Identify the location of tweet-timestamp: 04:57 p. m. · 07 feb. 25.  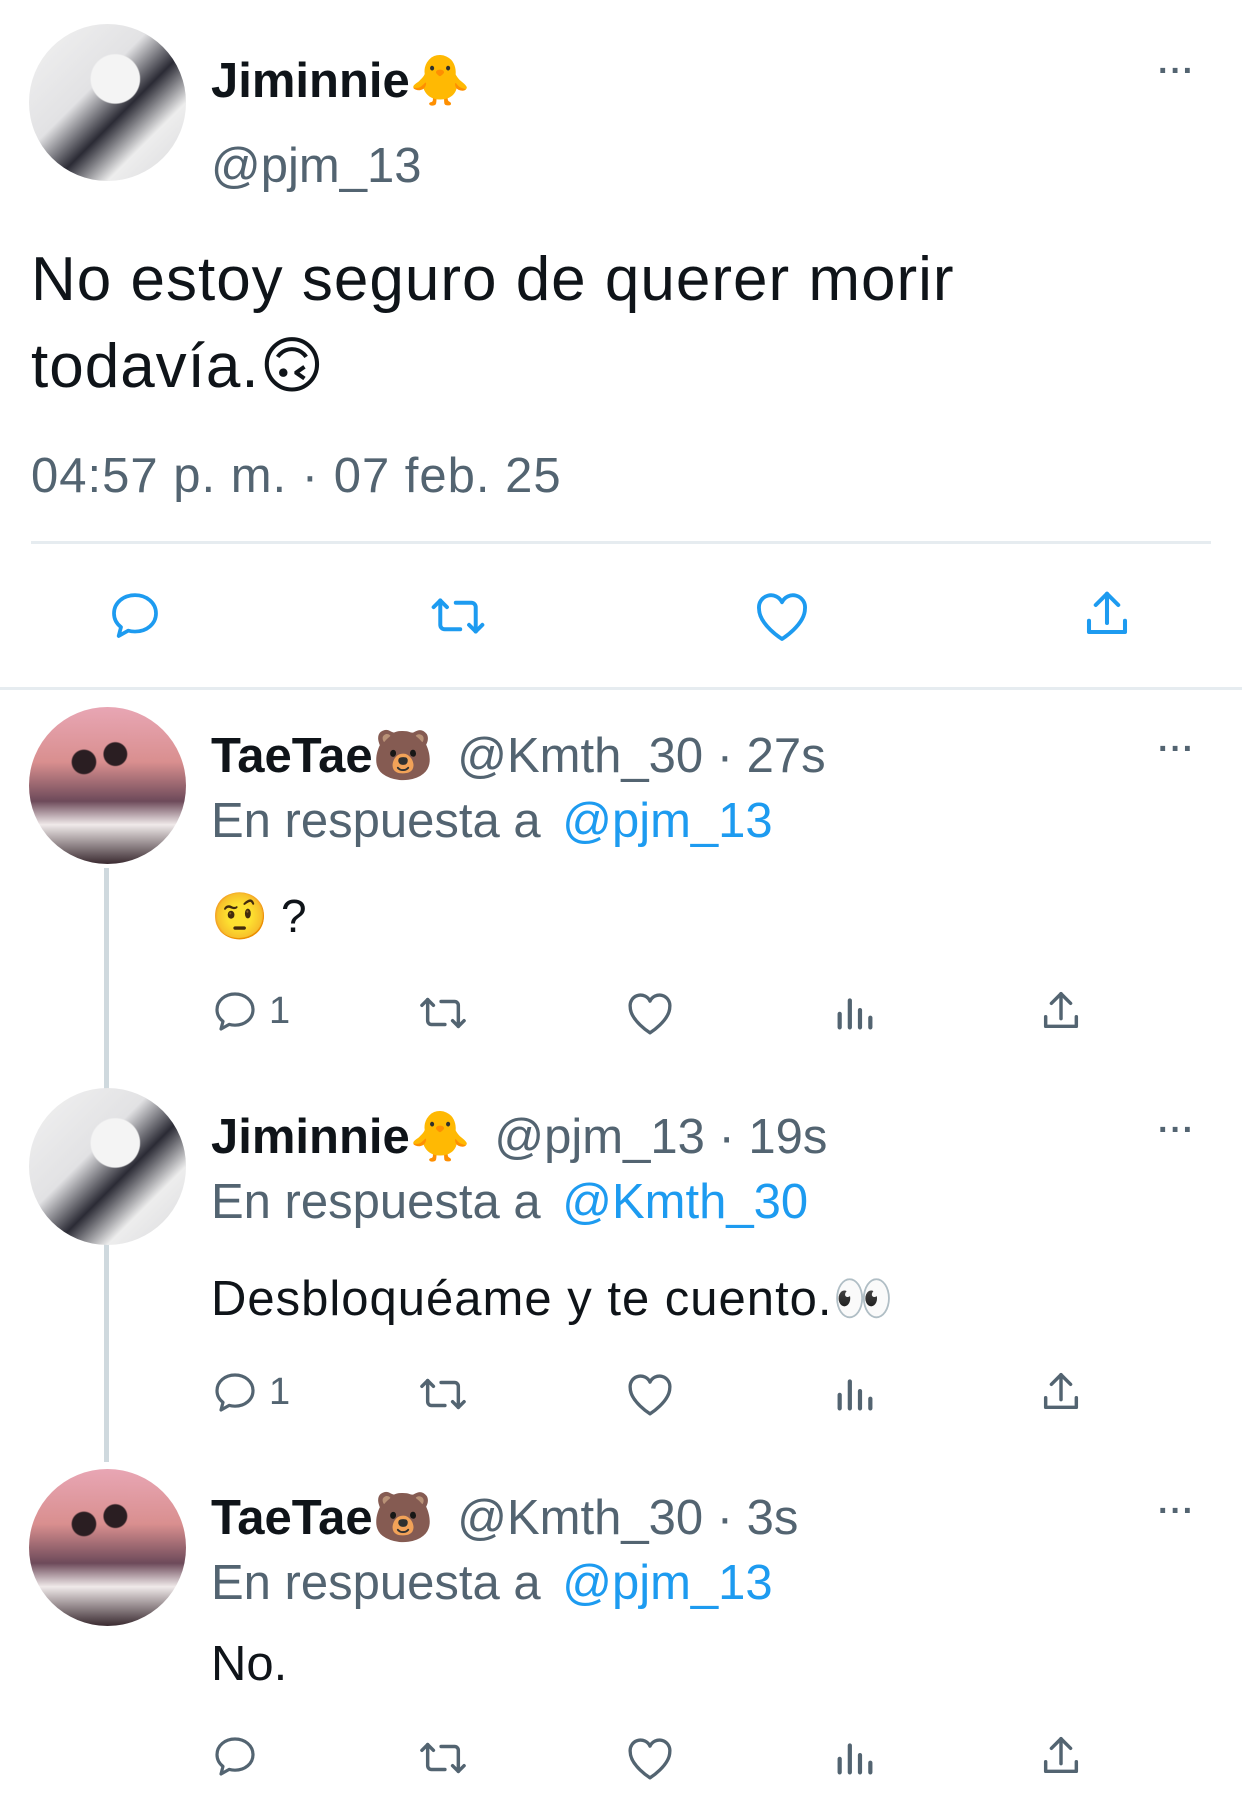
(296, 476).